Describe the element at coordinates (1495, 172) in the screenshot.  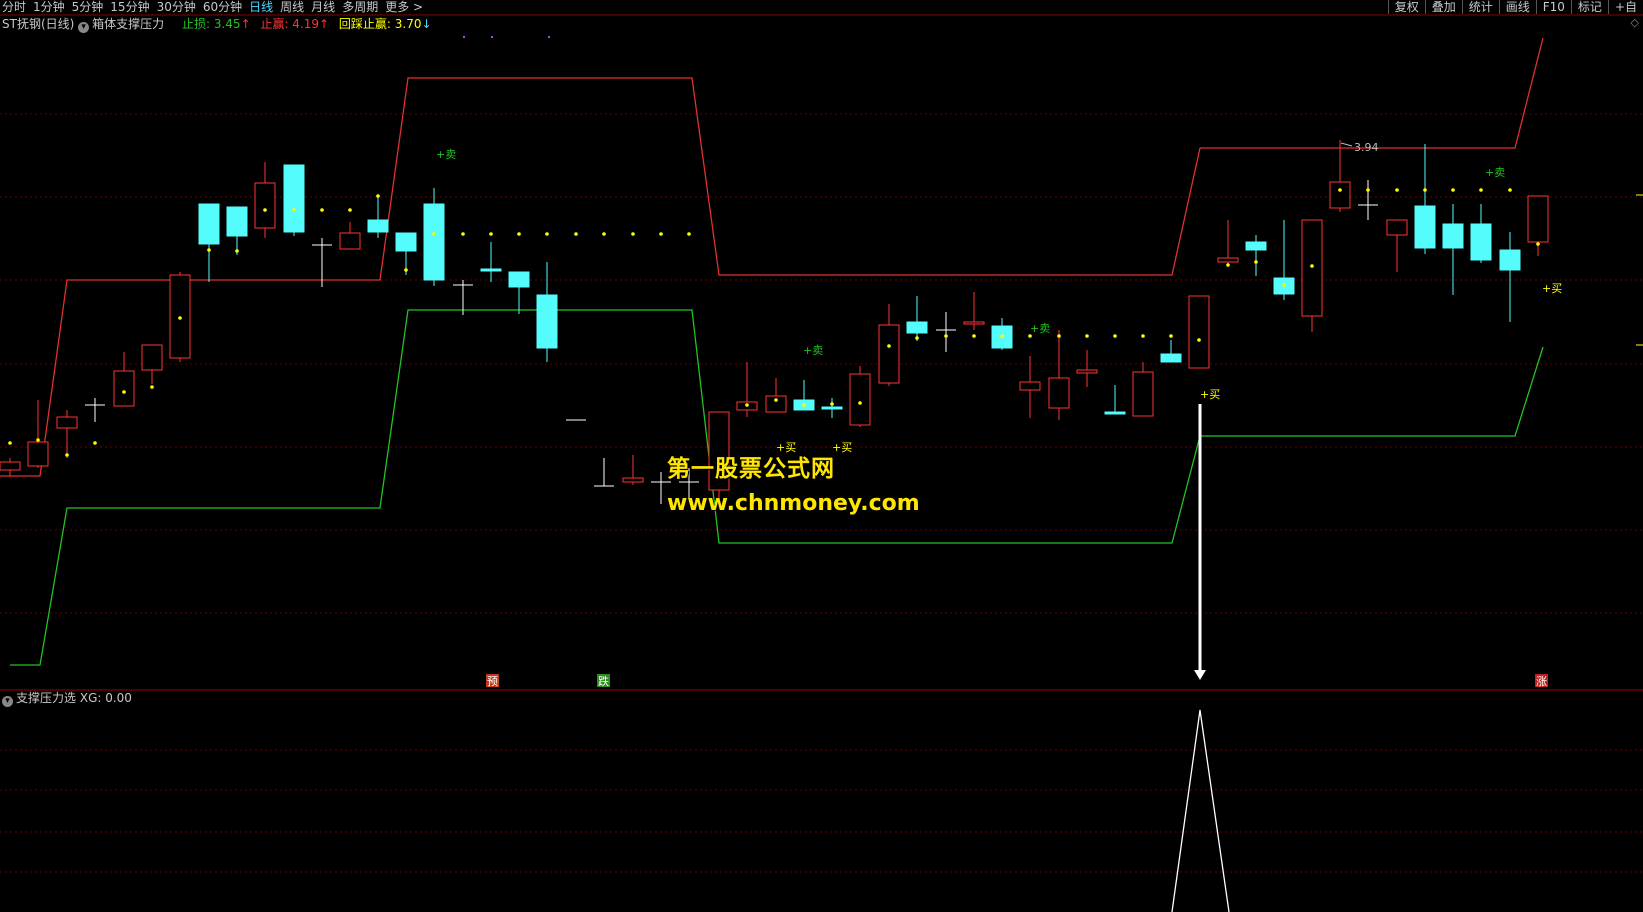
I see `sell-label-3: +卖` at that location.